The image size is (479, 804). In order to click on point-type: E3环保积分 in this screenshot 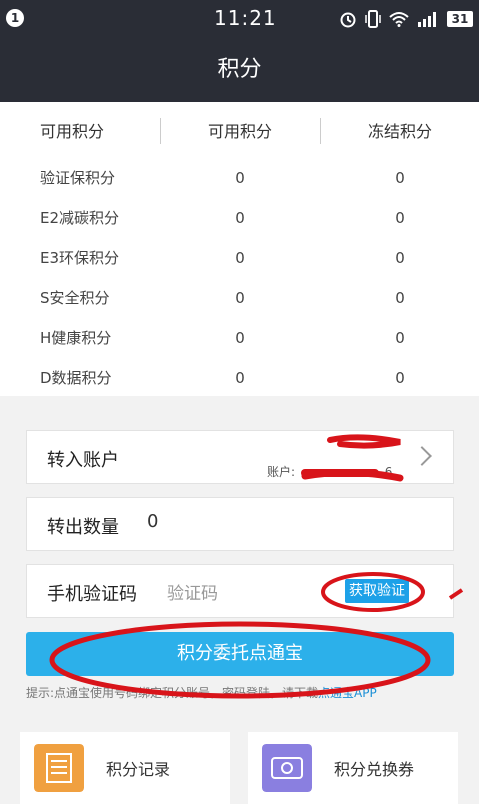, I will do `click(80, 258)`.